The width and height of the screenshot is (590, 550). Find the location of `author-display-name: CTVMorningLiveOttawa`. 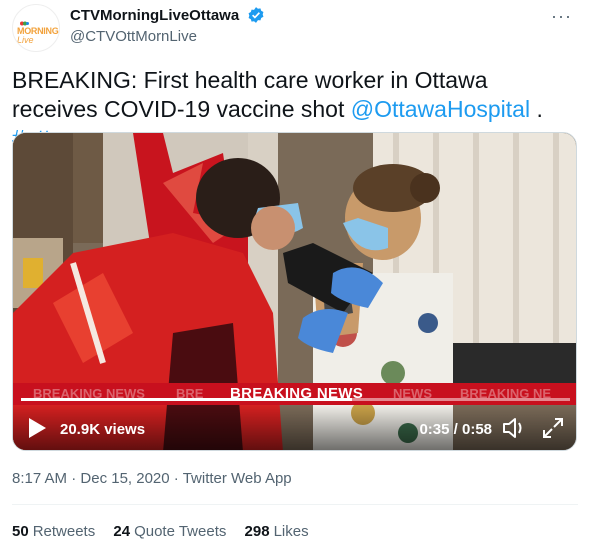

author-display-name: CTVMorningLiveOttawa is located at coordinates (154, 15).